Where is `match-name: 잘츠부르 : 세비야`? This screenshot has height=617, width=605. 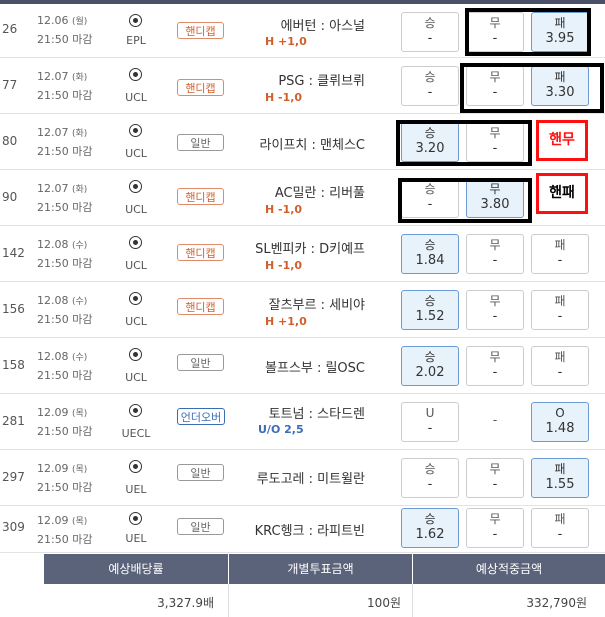 match-name: 잘츠부르 : 세비야 is located at coordinates (317, 303).